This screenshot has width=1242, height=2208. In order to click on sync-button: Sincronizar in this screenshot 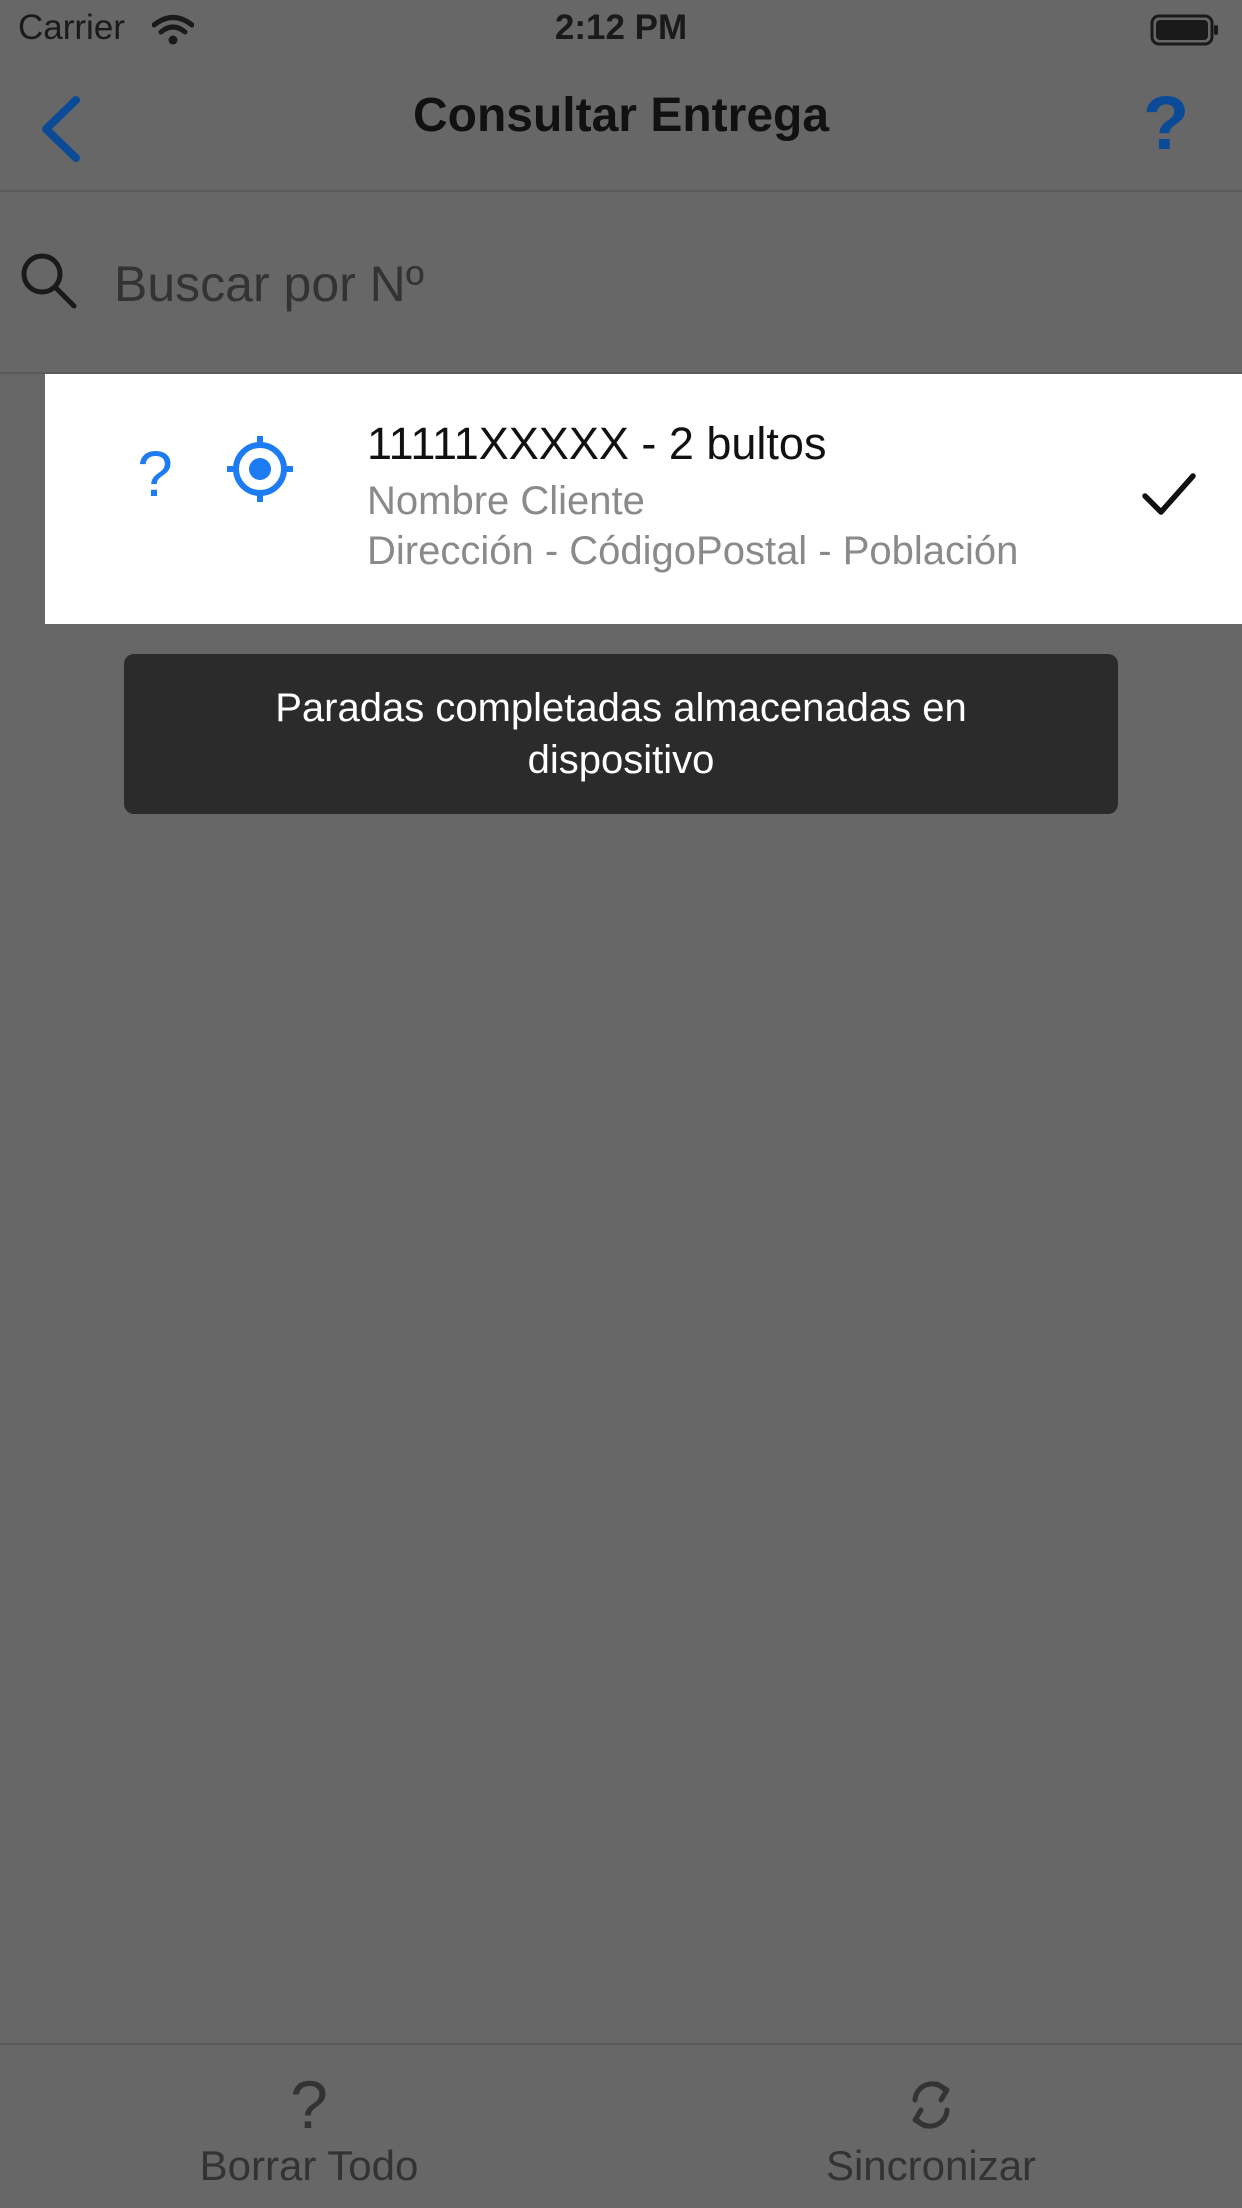, I will do `click(931, 2130)`.